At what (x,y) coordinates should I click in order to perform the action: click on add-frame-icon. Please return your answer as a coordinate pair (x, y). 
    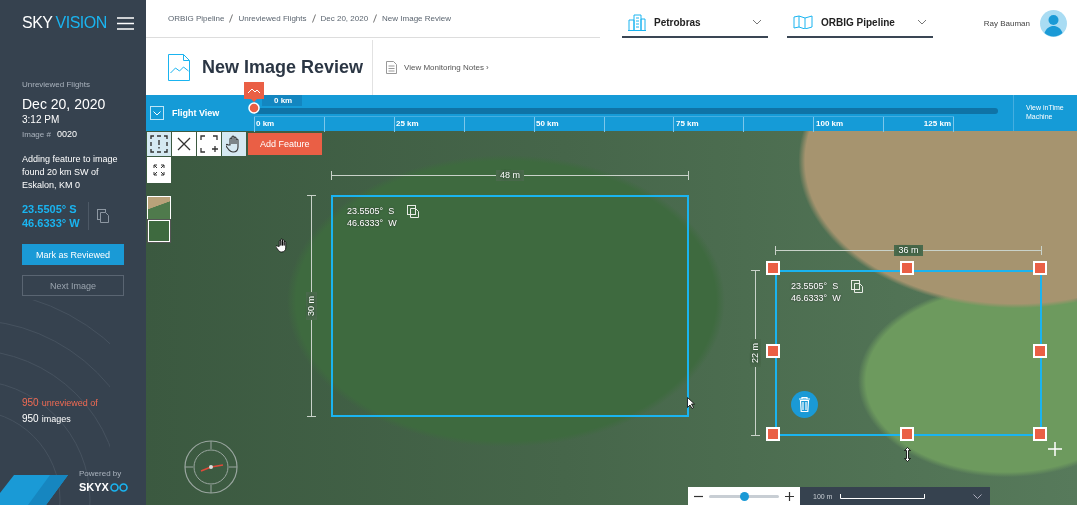
    Looking at the image, I should click on (209, 144).